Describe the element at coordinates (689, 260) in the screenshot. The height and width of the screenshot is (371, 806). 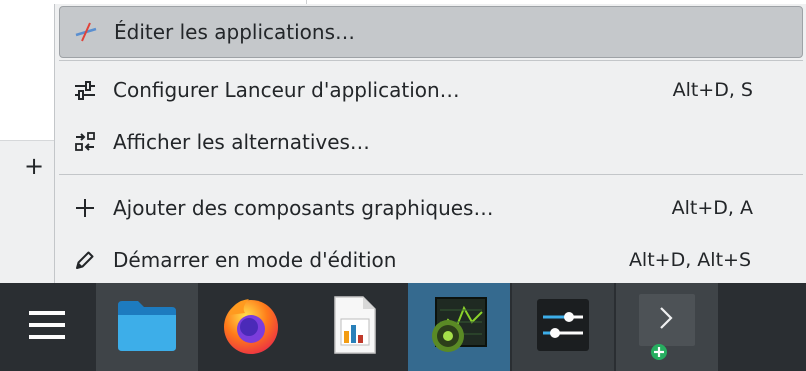
I see `menu-item-shortcut: Alt+D, Alt+S` at that location.